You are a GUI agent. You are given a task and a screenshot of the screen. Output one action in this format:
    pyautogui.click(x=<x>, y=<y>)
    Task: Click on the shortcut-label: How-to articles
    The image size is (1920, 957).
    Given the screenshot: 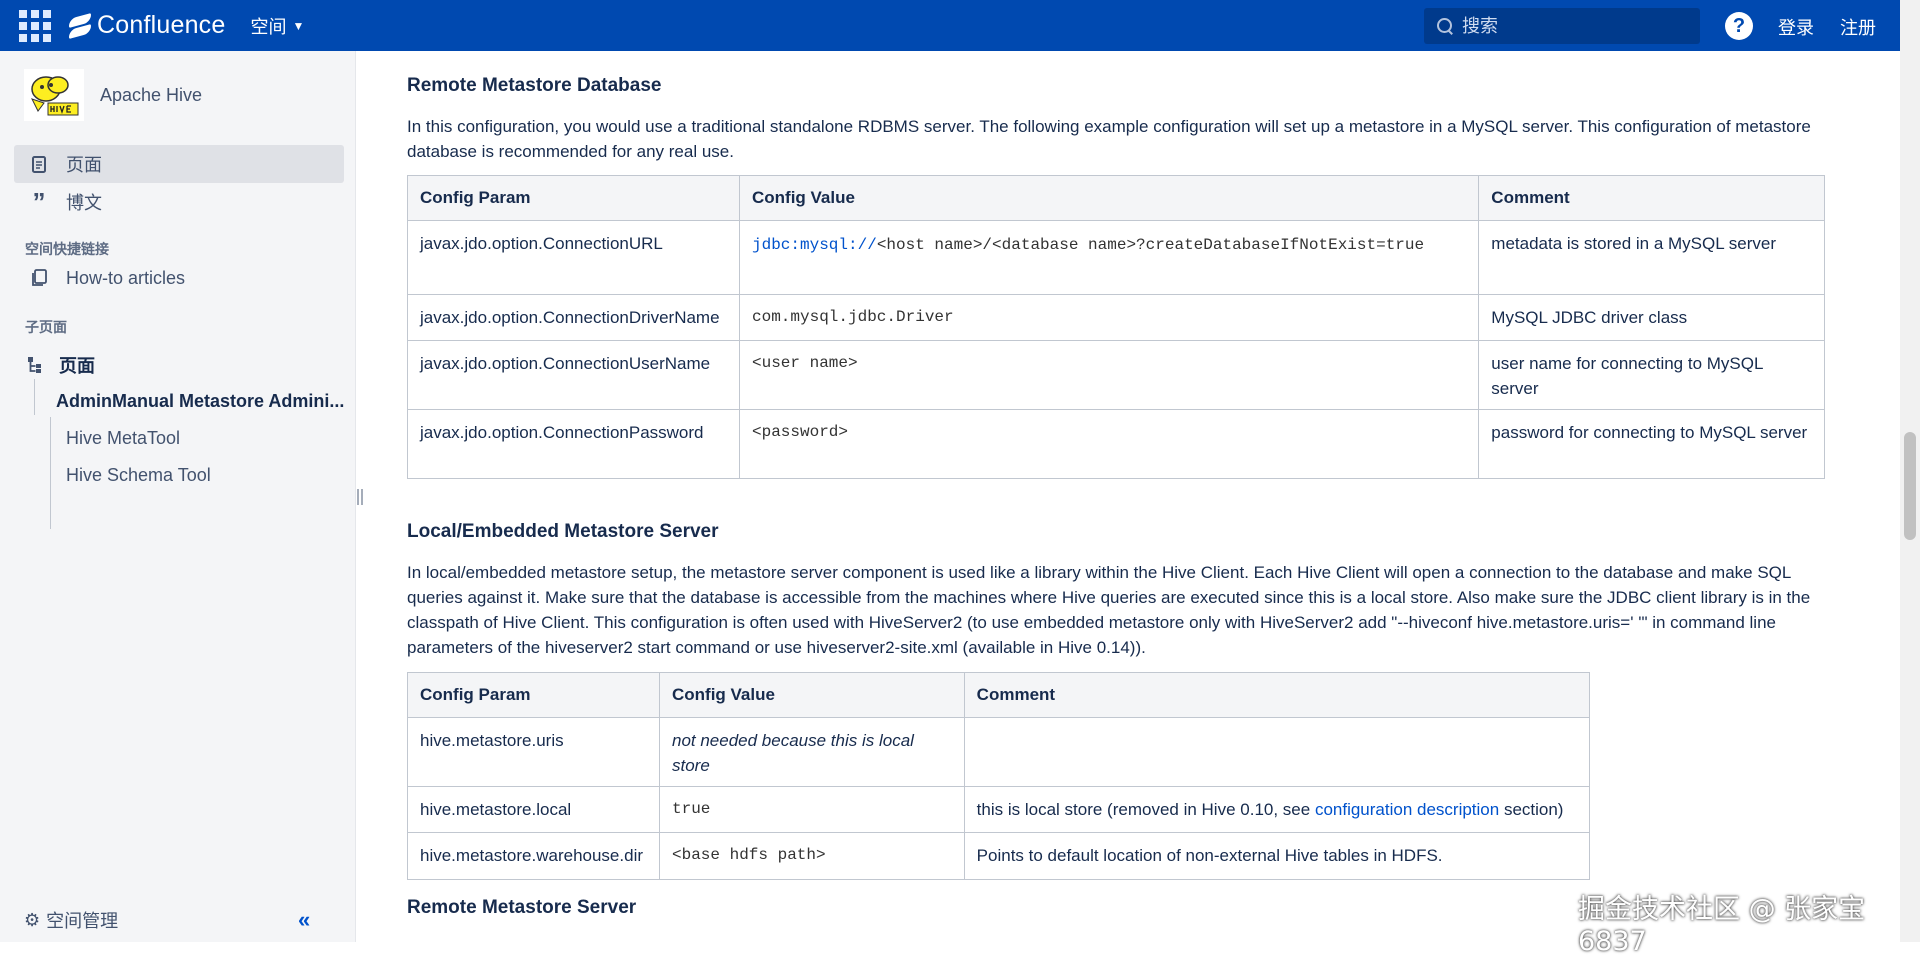 What is the action you would take?
    pyautogui.click(x=126, y=277)
    